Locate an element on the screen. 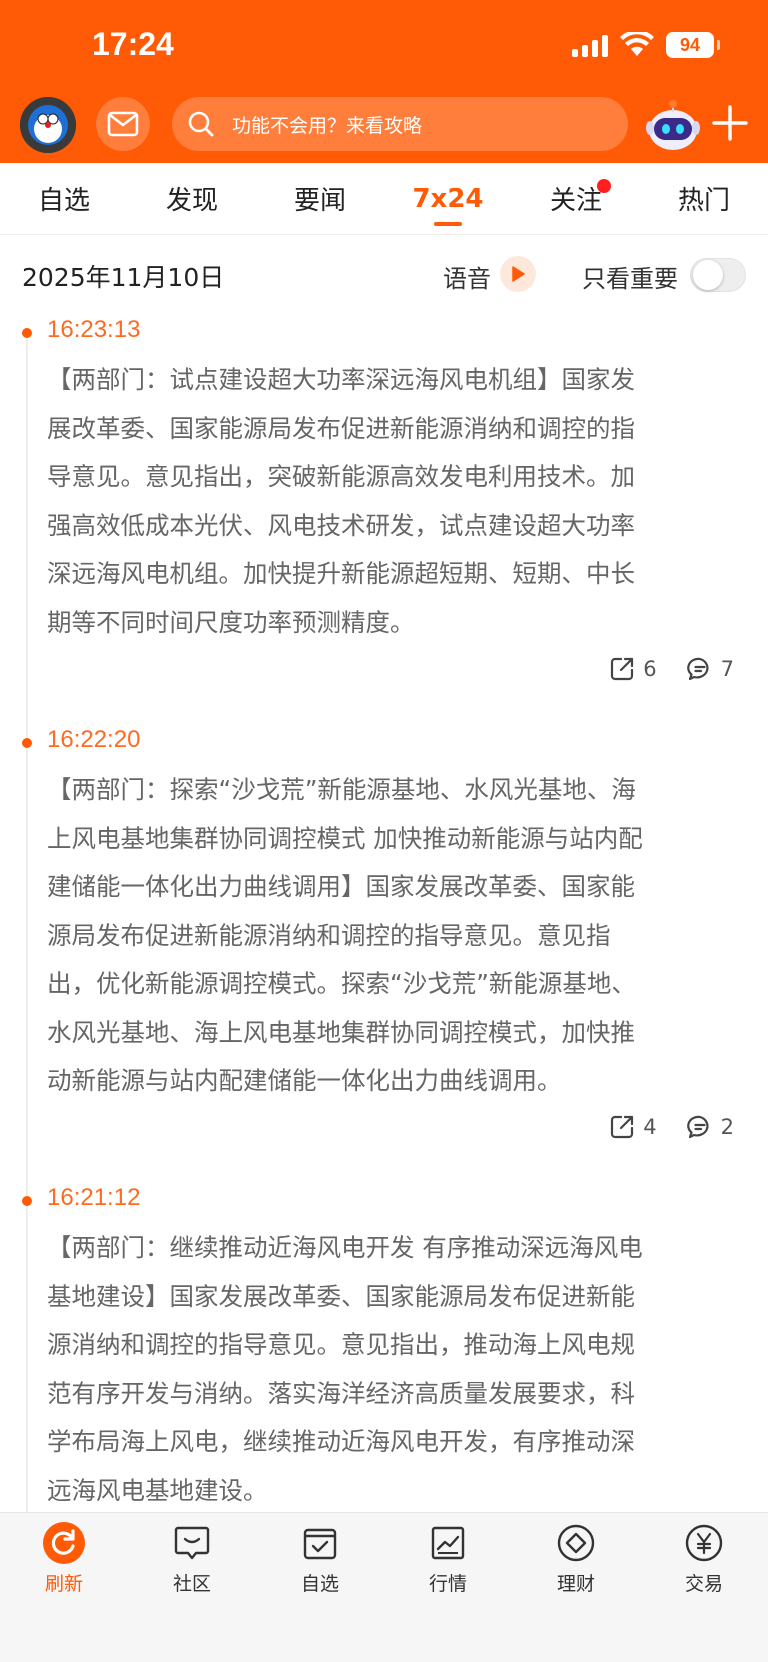 The width and height of the screenshot is (768, 1662). nav-label: 行情 is located at coordinates (447, 1584).